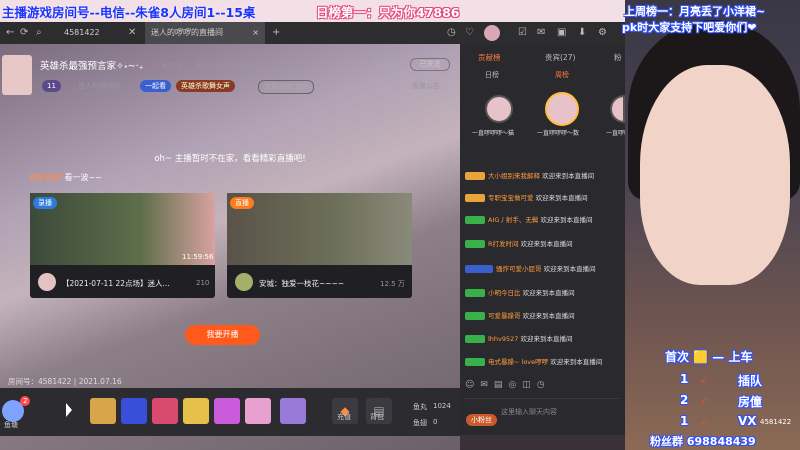 The width and height of the screenshot is (800, 450). Describe the element at coordinates (222, 335) in the screenshot. I see `start-stream-button: 我要开播` at that location.